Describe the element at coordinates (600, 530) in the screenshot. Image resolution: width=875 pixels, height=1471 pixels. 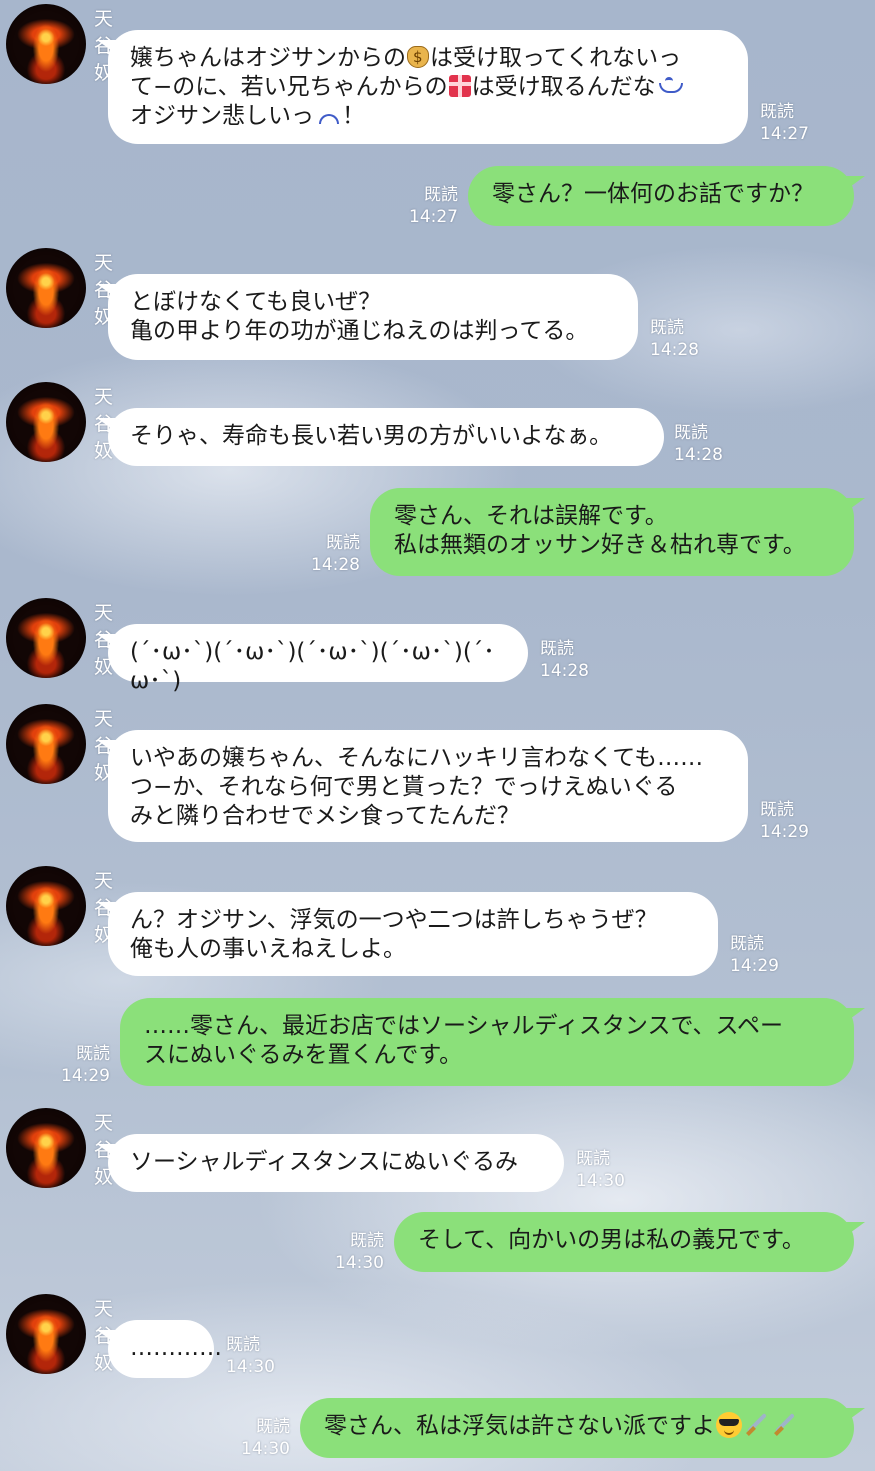
I see `message-text: 零さん、それは誤解です。 私は無類のオッサン好き＆枯れ専です。` at that location.